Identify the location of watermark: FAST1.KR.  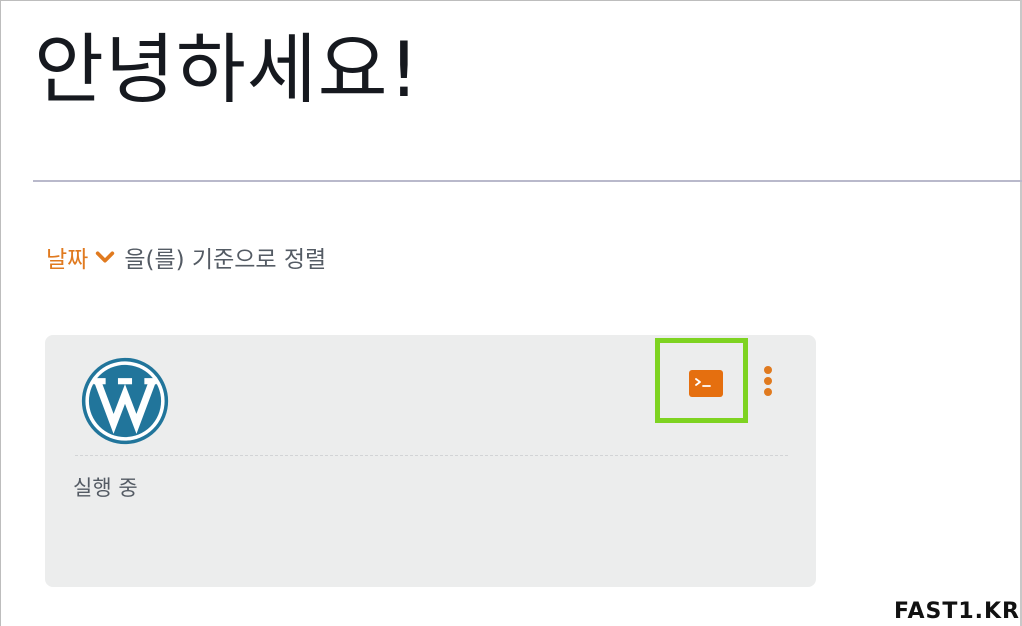
(956, 611).